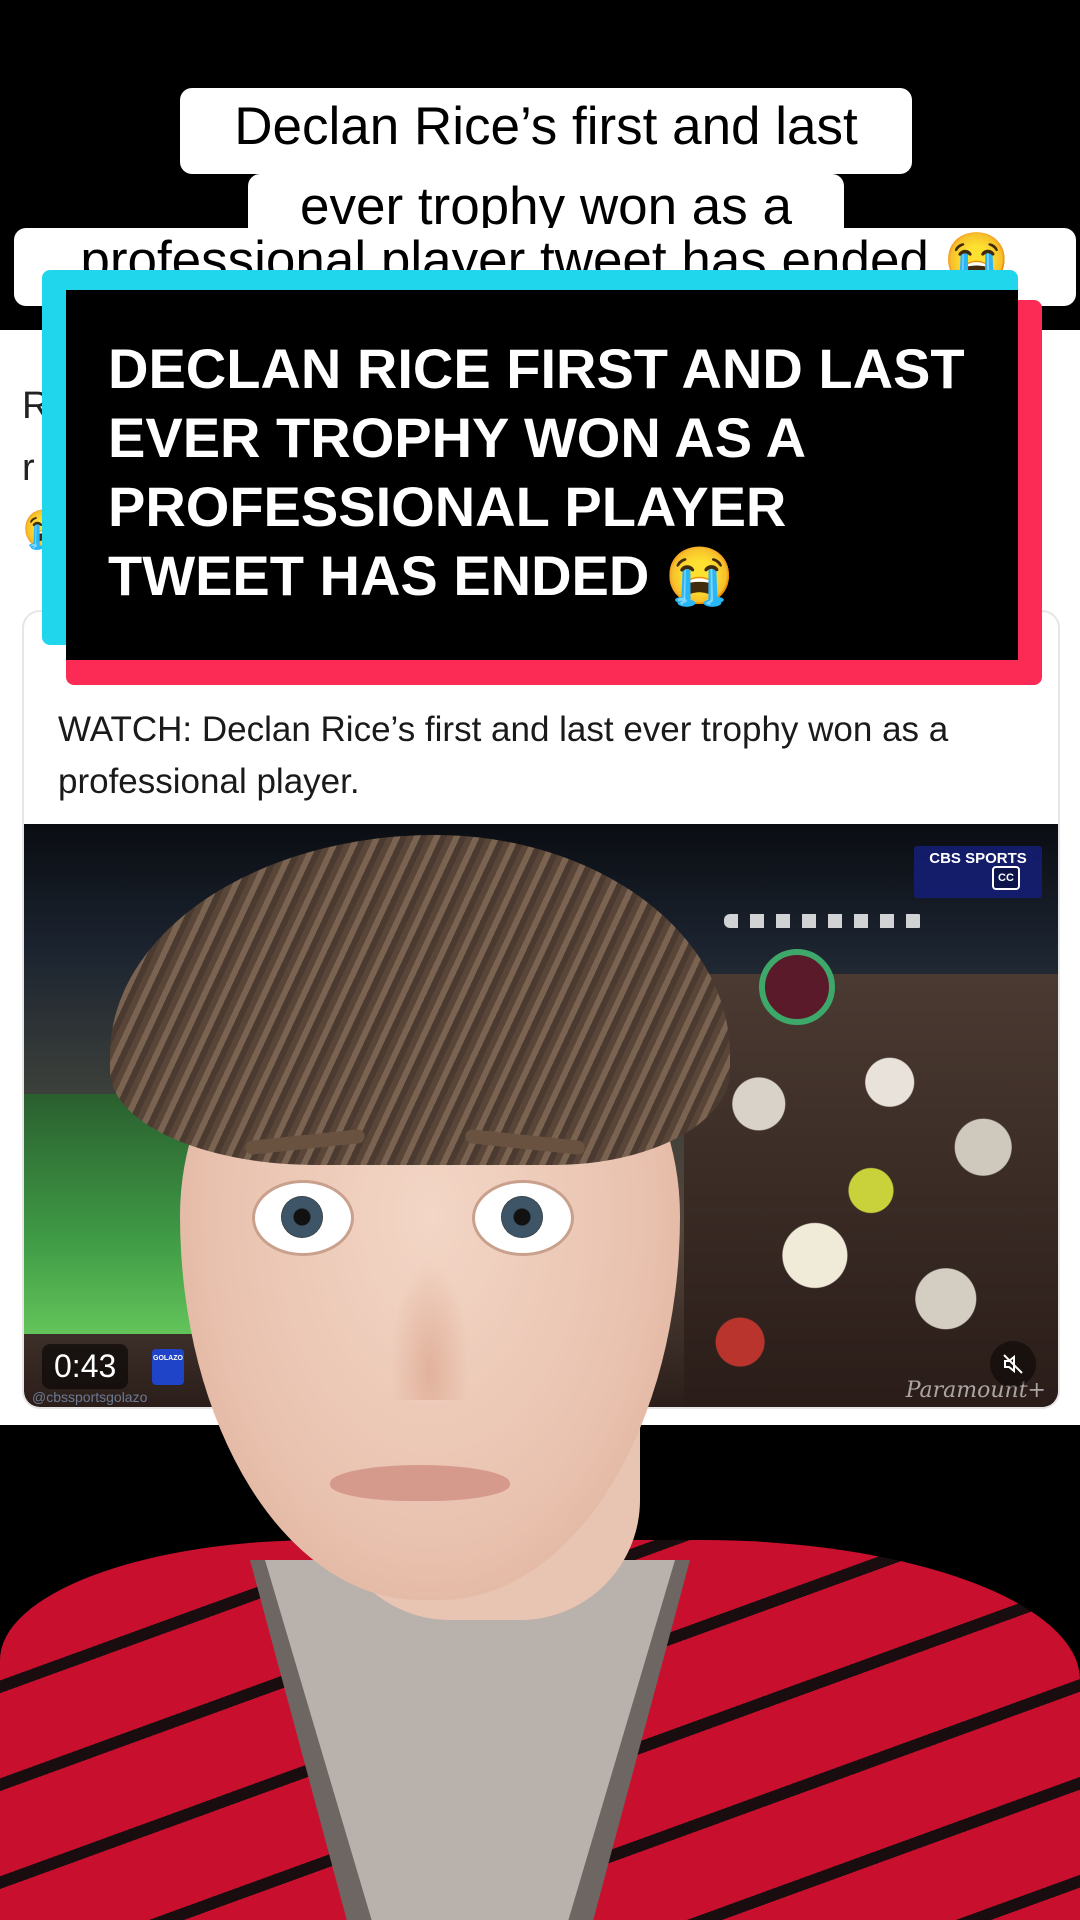 Image resolution: width=1080 pixels, height=1920 pixels. Describe the element at coordinates (1013, 1364) in the screenshot. I see `speaker-muted-icon` at that location.